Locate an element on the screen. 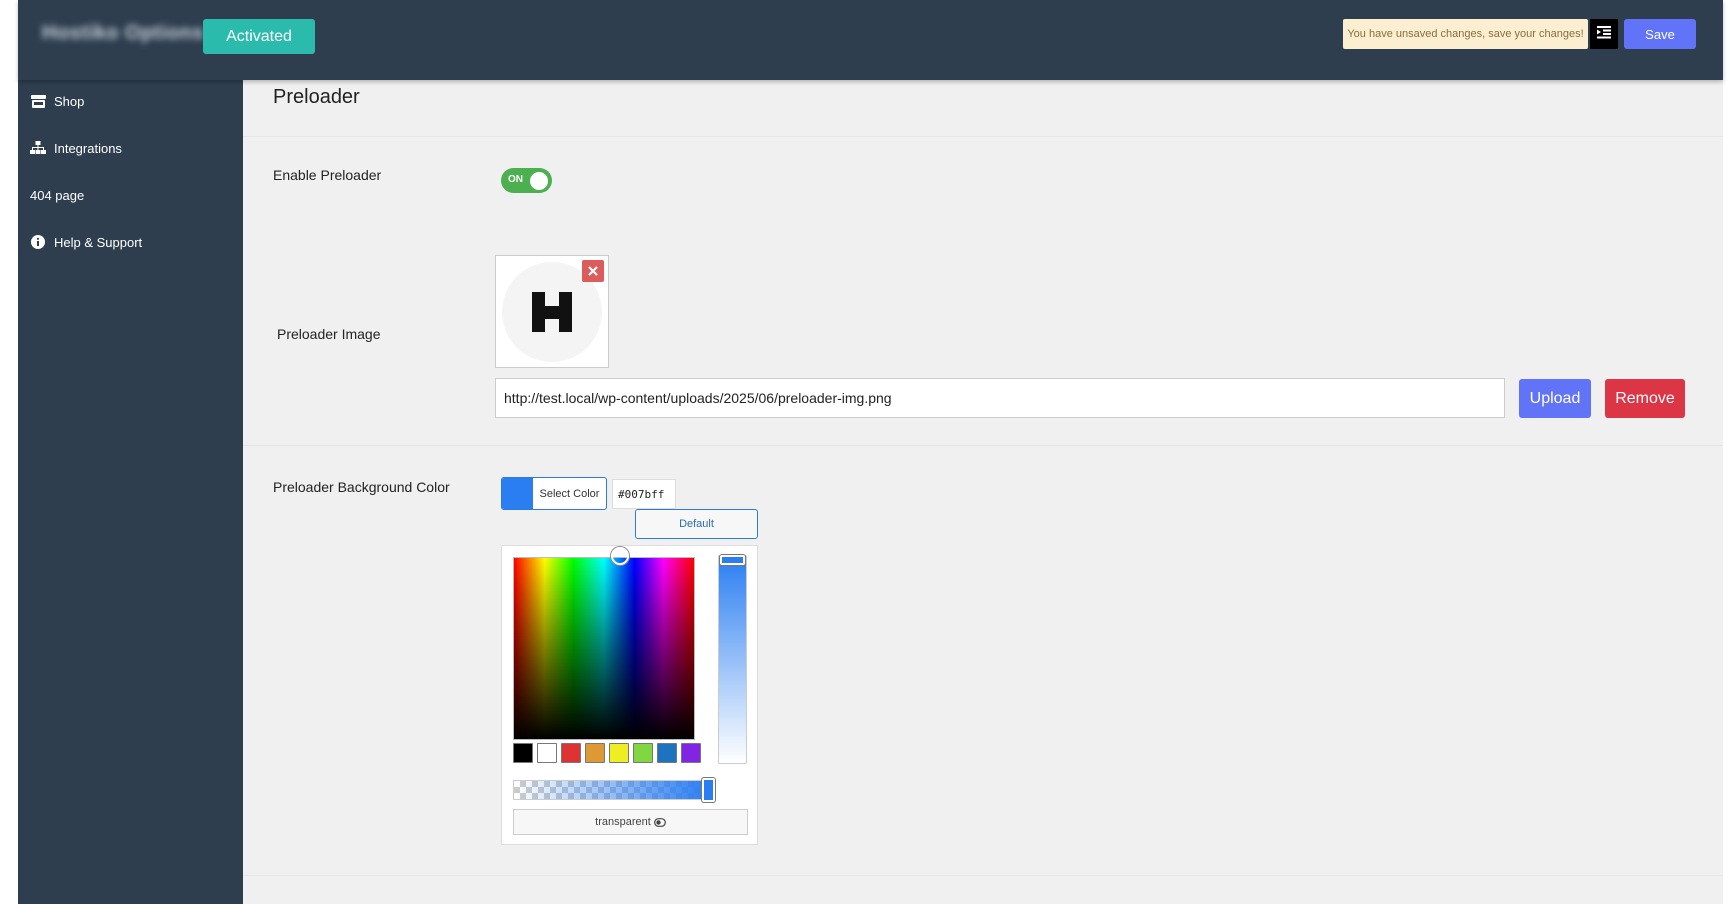 Image resolution: width=1730 pixels, height=904 pixels. toggle-knob is located at coordinates (539, 181).